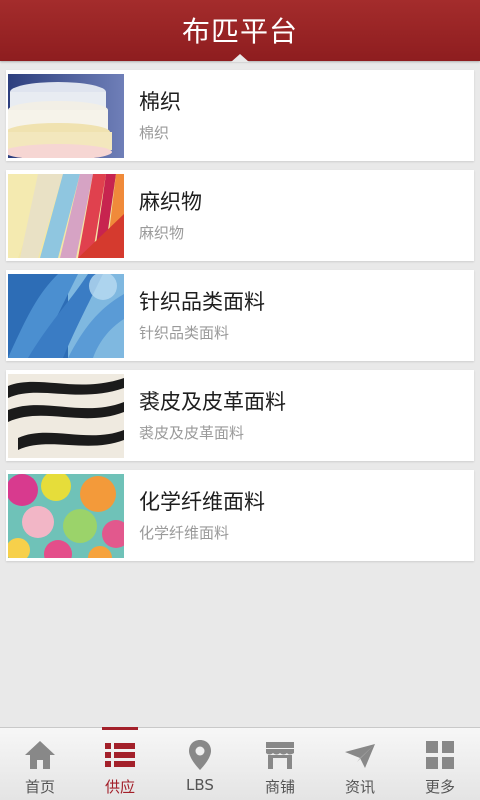 The image size is (480, 800). What do you see at coordinates (66, 115) in the screenshot?
I see `fabric-thumbnail-cotton` at bounding box center [66, 115].